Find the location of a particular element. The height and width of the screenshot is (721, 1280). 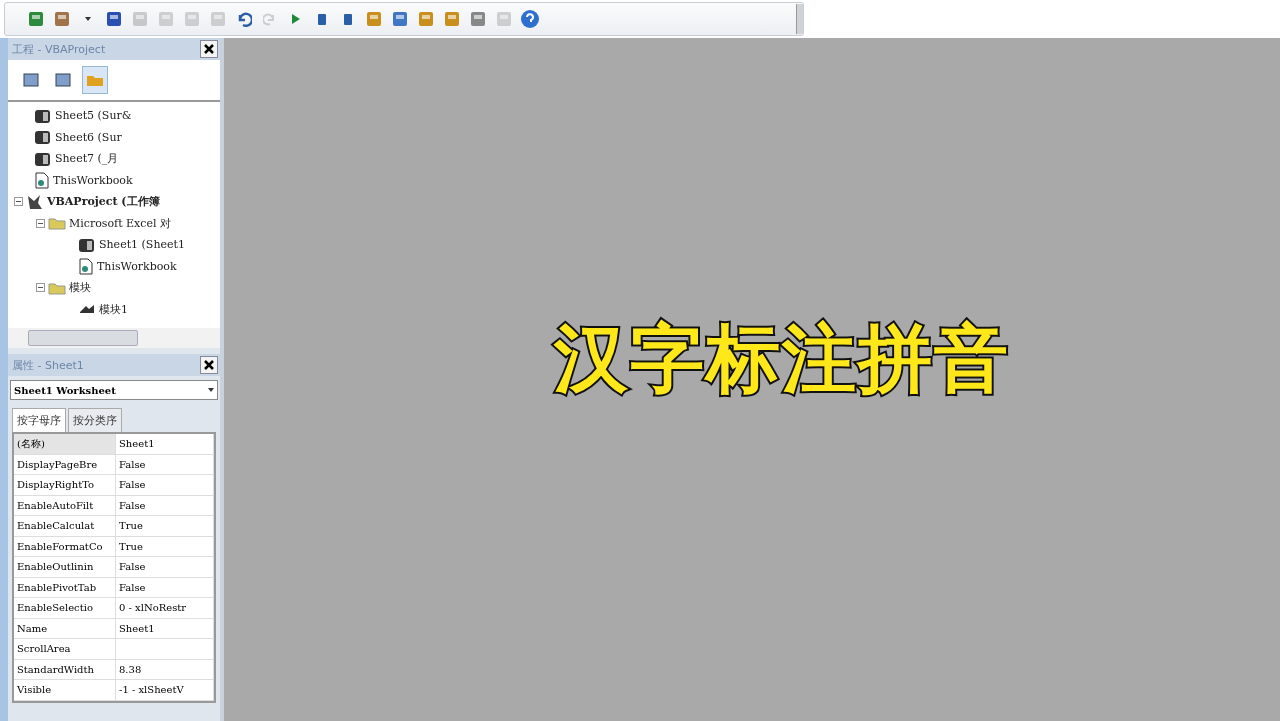

video-caption: 汉字标注拼音 is located at coordinates (782, 358).